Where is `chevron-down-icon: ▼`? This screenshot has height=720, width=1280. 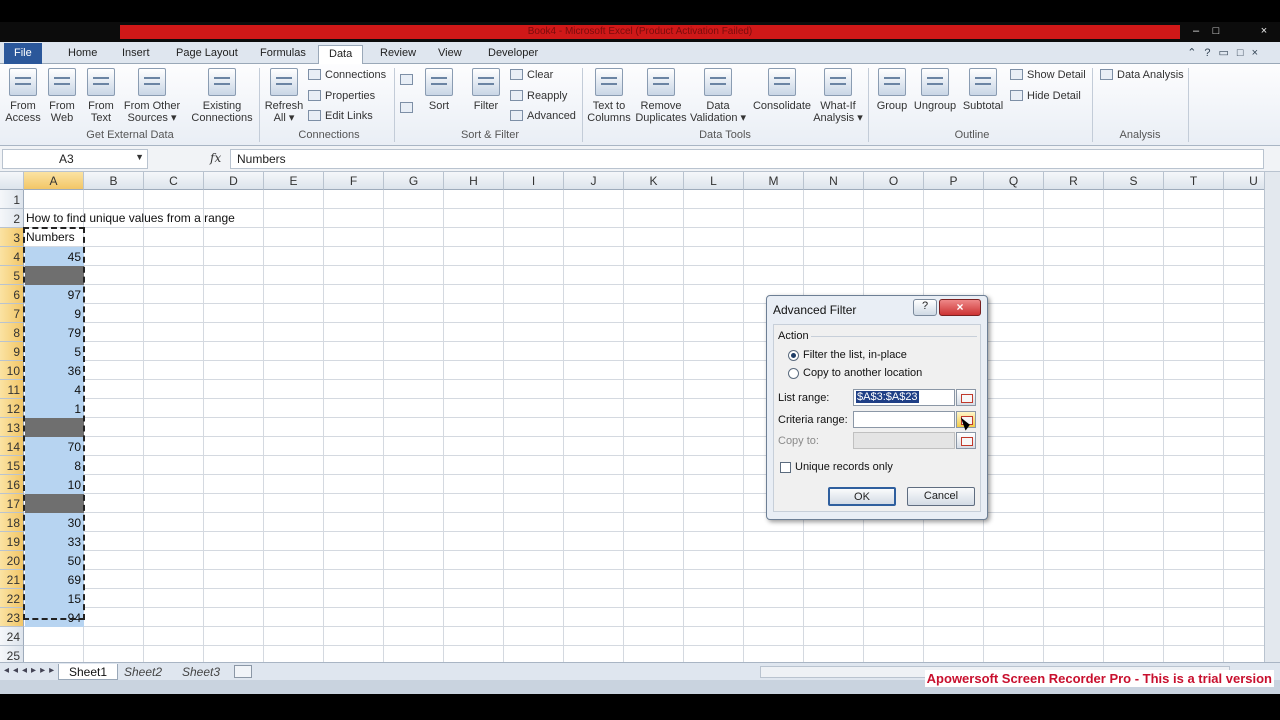
chevron-down-icon: ▼ is located at coordinates (139, 157).